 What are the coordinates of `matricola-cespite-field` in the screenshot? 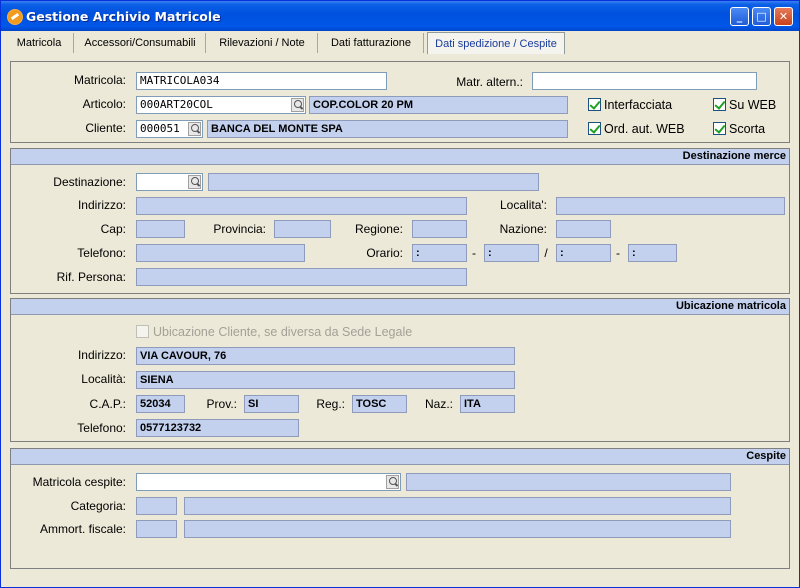 It's located at (268, 482).